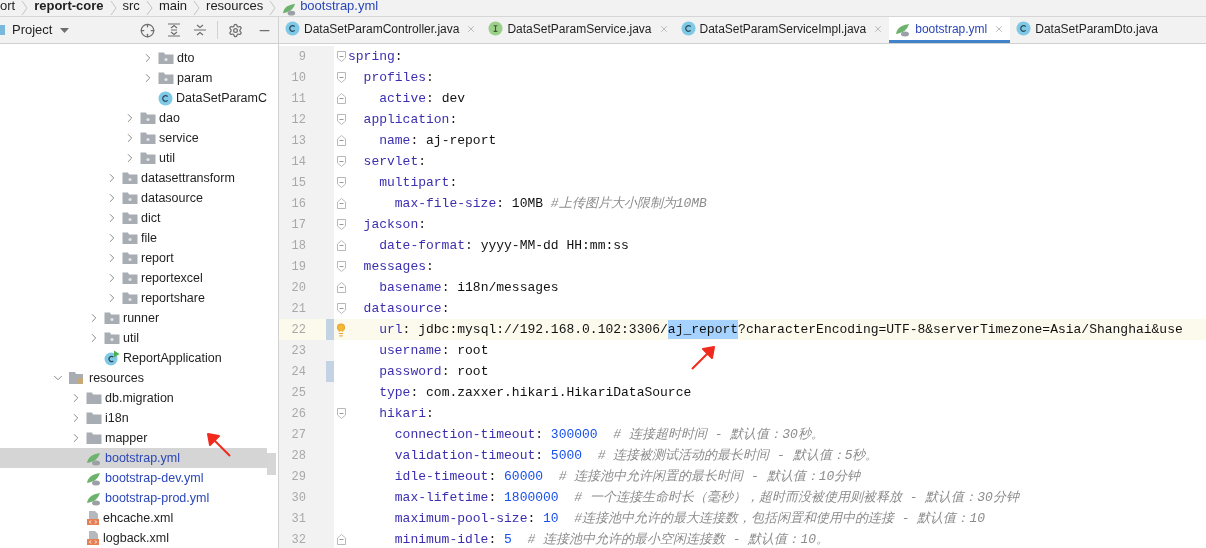 The height and width of the screenshot is (548, 1206). Describe the element at coordinates (339, 6) in the screenshot. I see `breadcrumb-item: bootstrap.yml` at that location.